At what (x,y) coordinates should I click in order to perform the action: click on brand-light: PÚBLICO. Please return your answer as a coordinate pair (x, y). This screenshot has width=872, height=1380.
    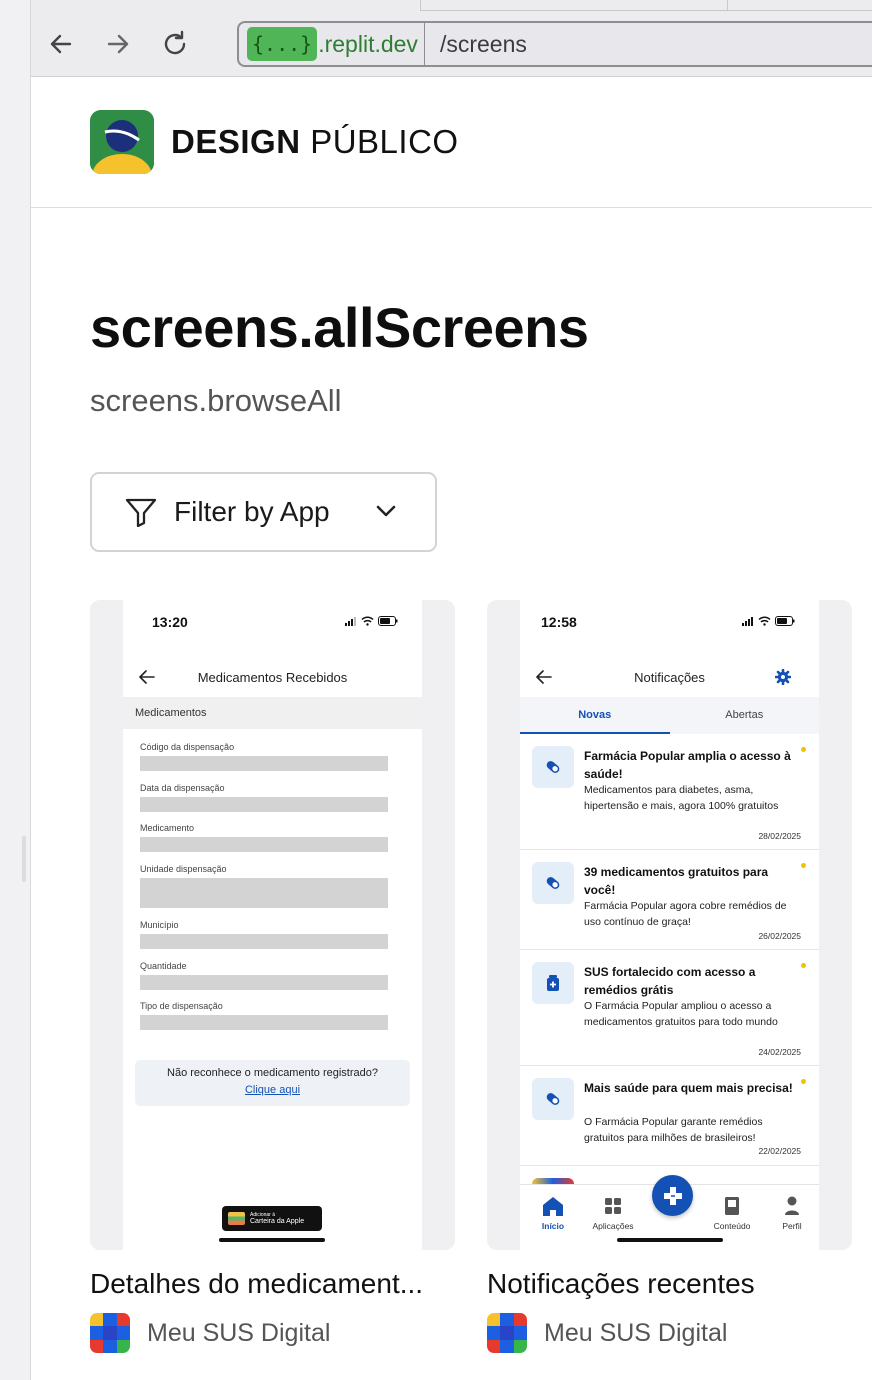
    Looking at the image, I should click on (384, 141).